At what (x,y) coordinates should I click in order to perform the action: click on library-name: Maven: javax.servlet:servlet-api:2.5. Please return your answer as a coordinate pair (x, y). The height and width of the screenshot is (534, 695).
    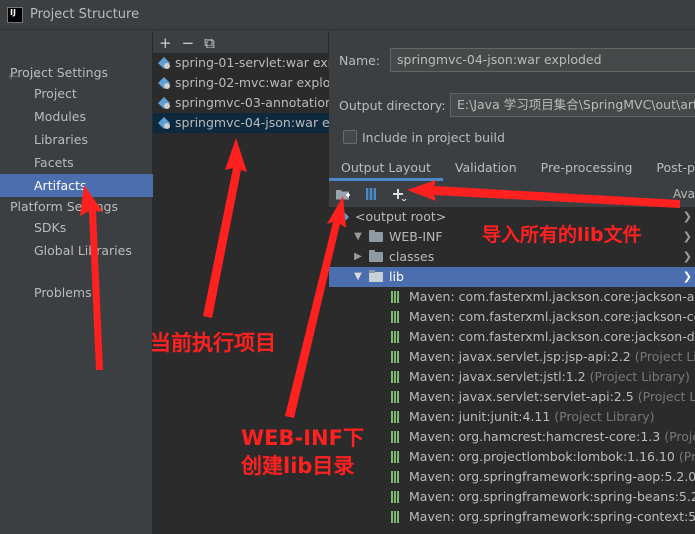
    Looking at the image, I should click on (521, 396).